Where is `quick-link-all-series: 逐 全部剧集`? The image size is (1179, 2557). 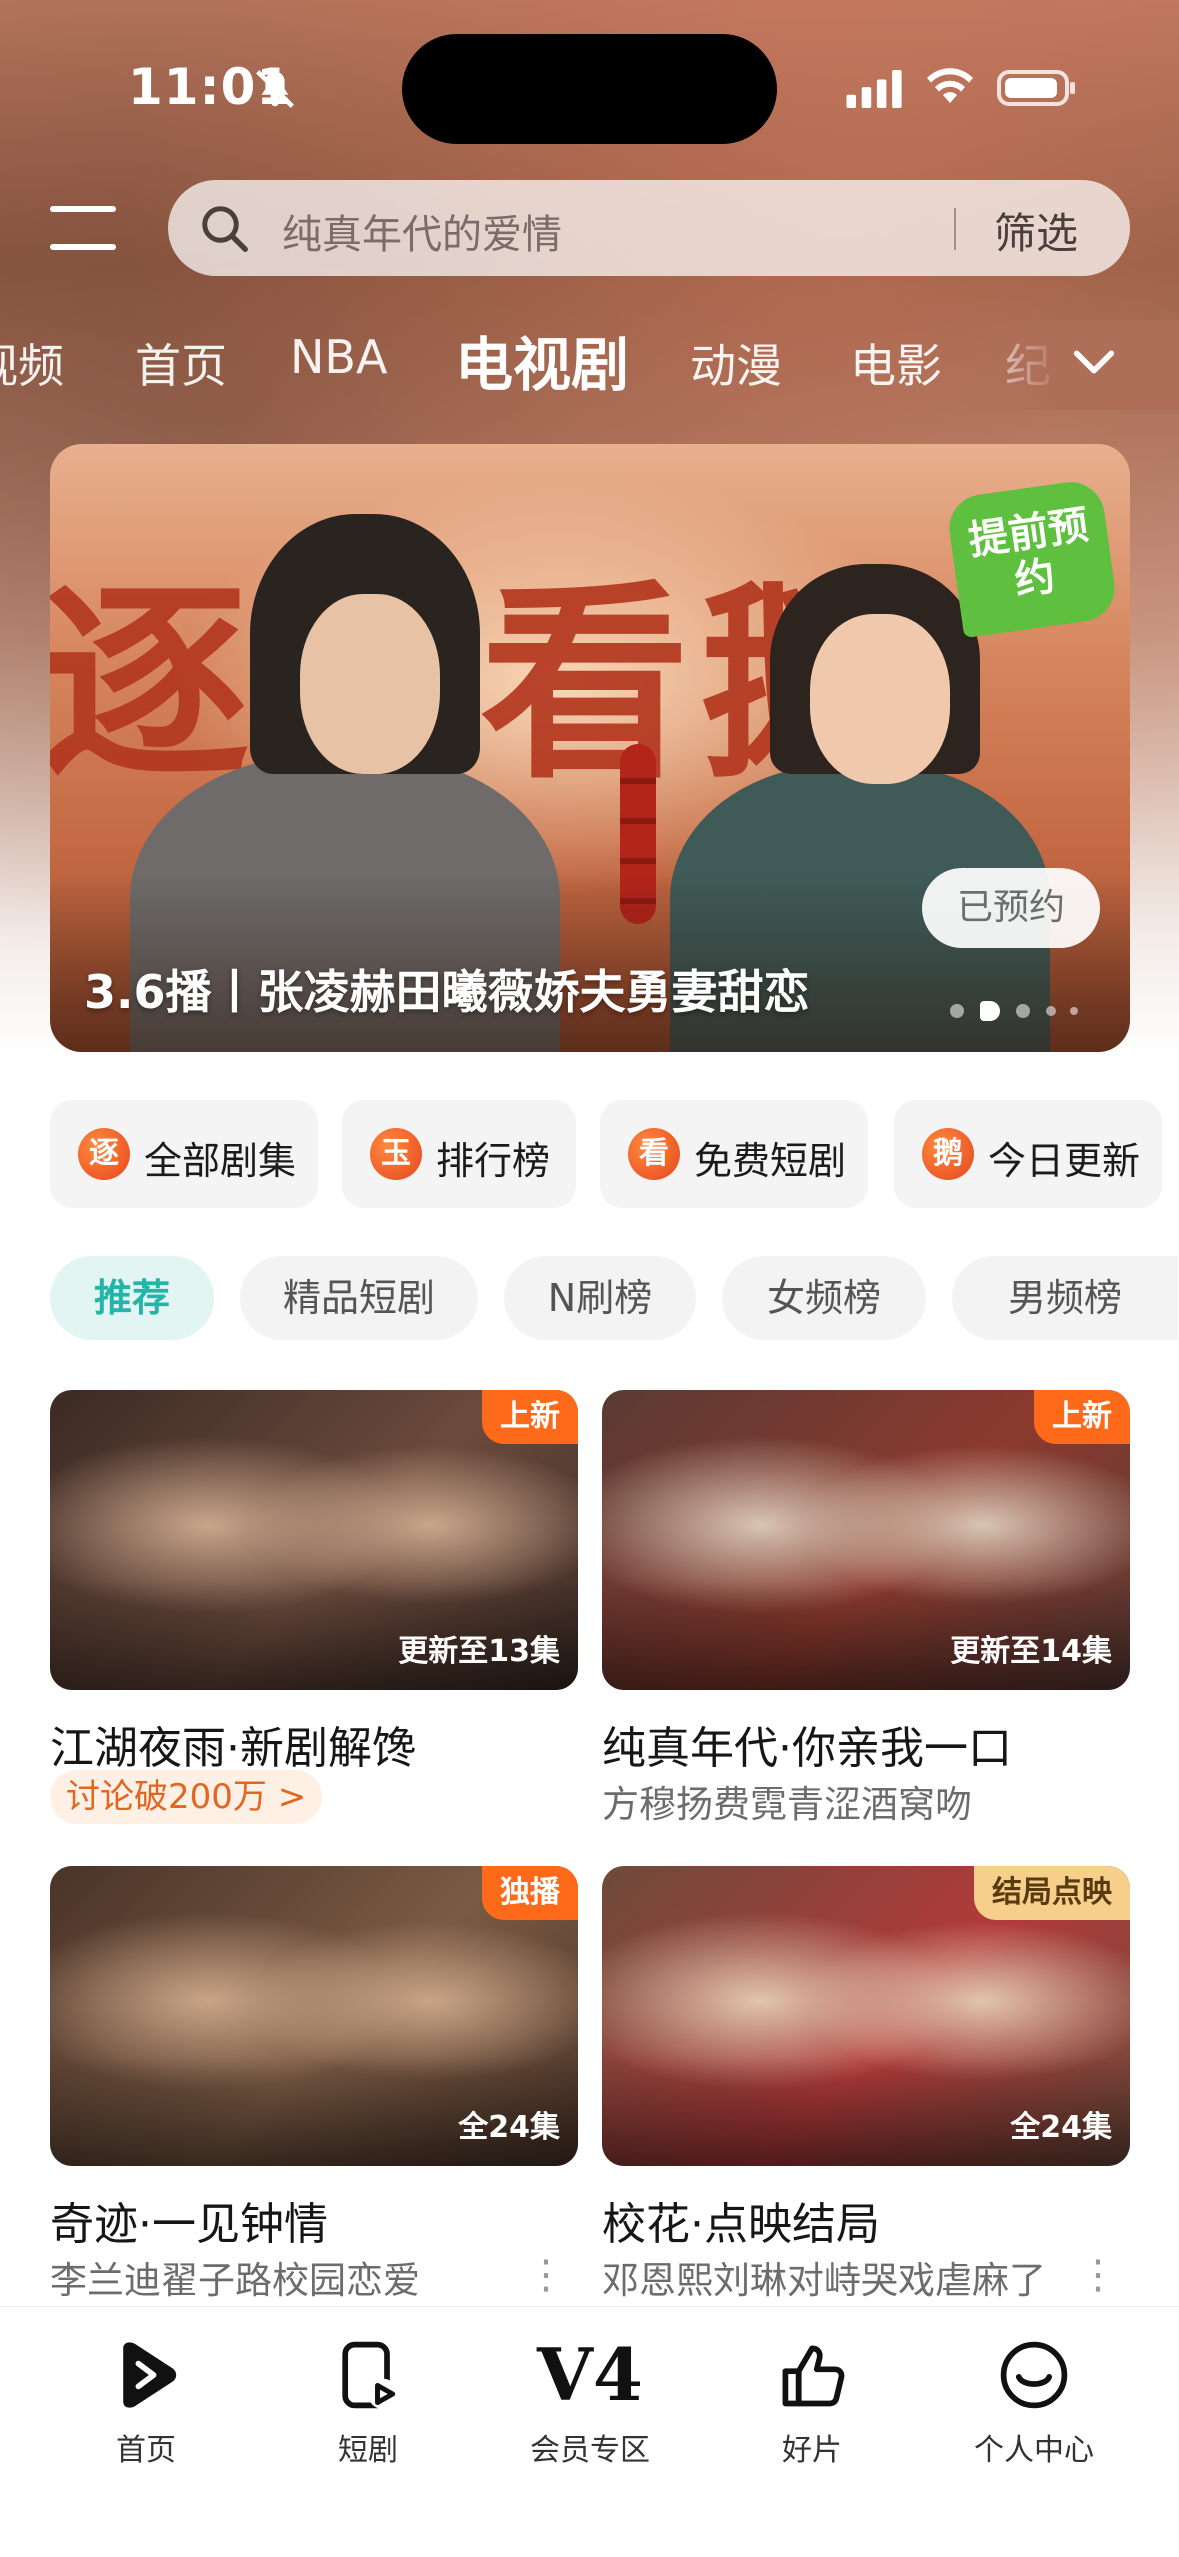 quick-link-all-series: 逐 全部剧集 is located at coordinates (184, 1154).